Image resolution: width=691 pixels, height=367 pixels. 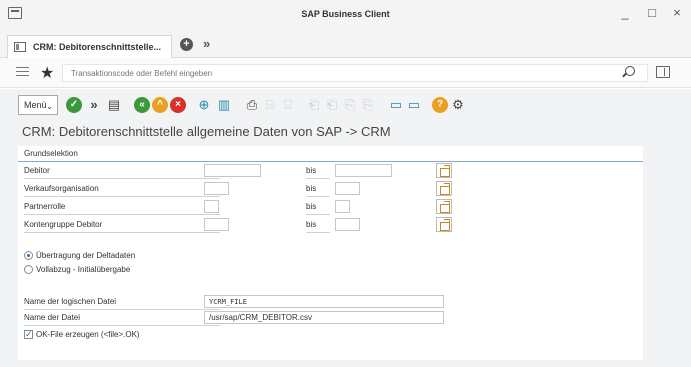 I want to click on row-verkaufsorganisation: Verkaufsorganisation bis, so click(x=324, y=189).